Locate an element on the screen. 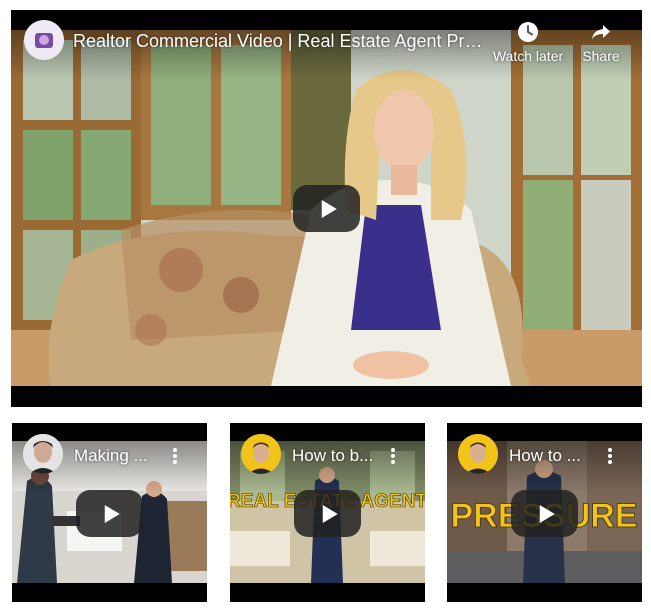 The height and width of the screenshot is (610, 651). watch-later-button: Watch later is located at coordinates (528, 42).